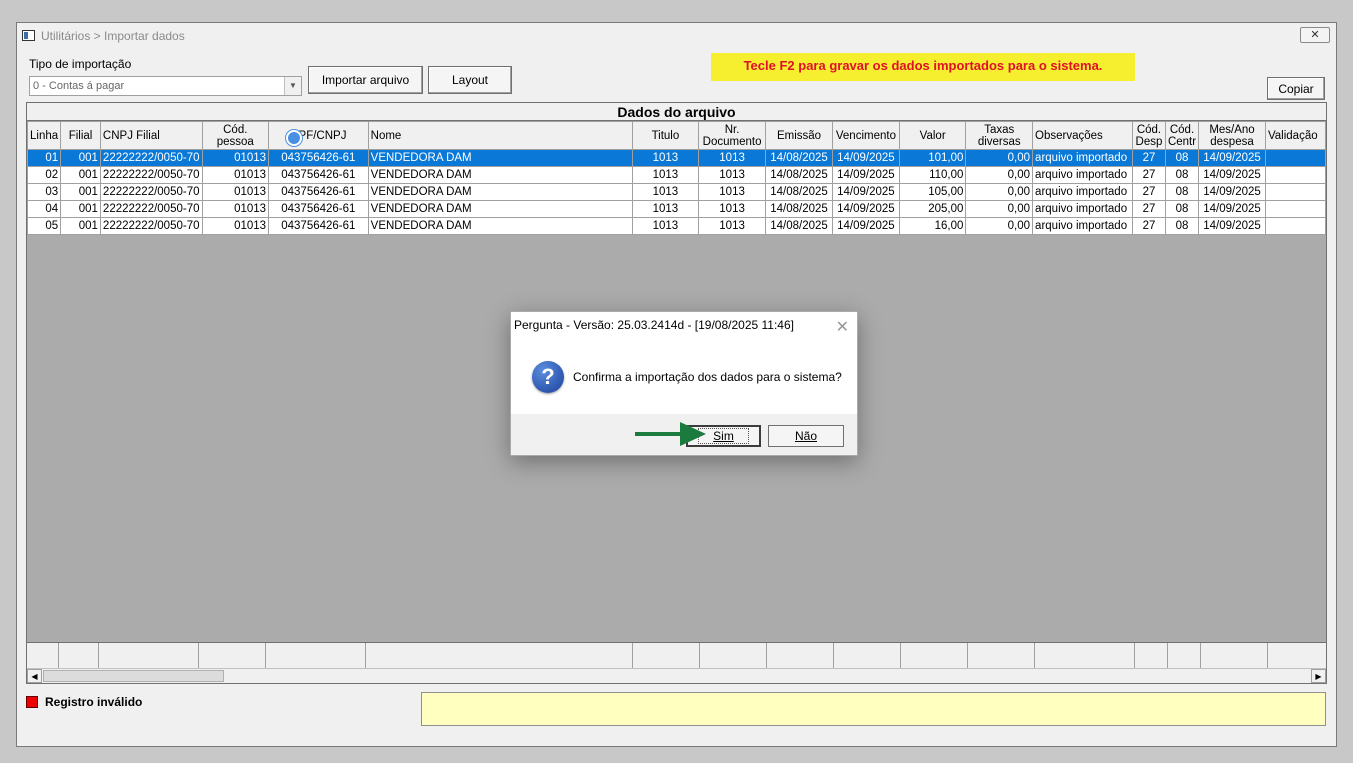 Image resolution: width=1353 pixels, height=763 pixels. What do you see at coordinates (34, 676) in the screenshot?
I see `scroll-left-icon: ◀` at bounding box center [34, 676].